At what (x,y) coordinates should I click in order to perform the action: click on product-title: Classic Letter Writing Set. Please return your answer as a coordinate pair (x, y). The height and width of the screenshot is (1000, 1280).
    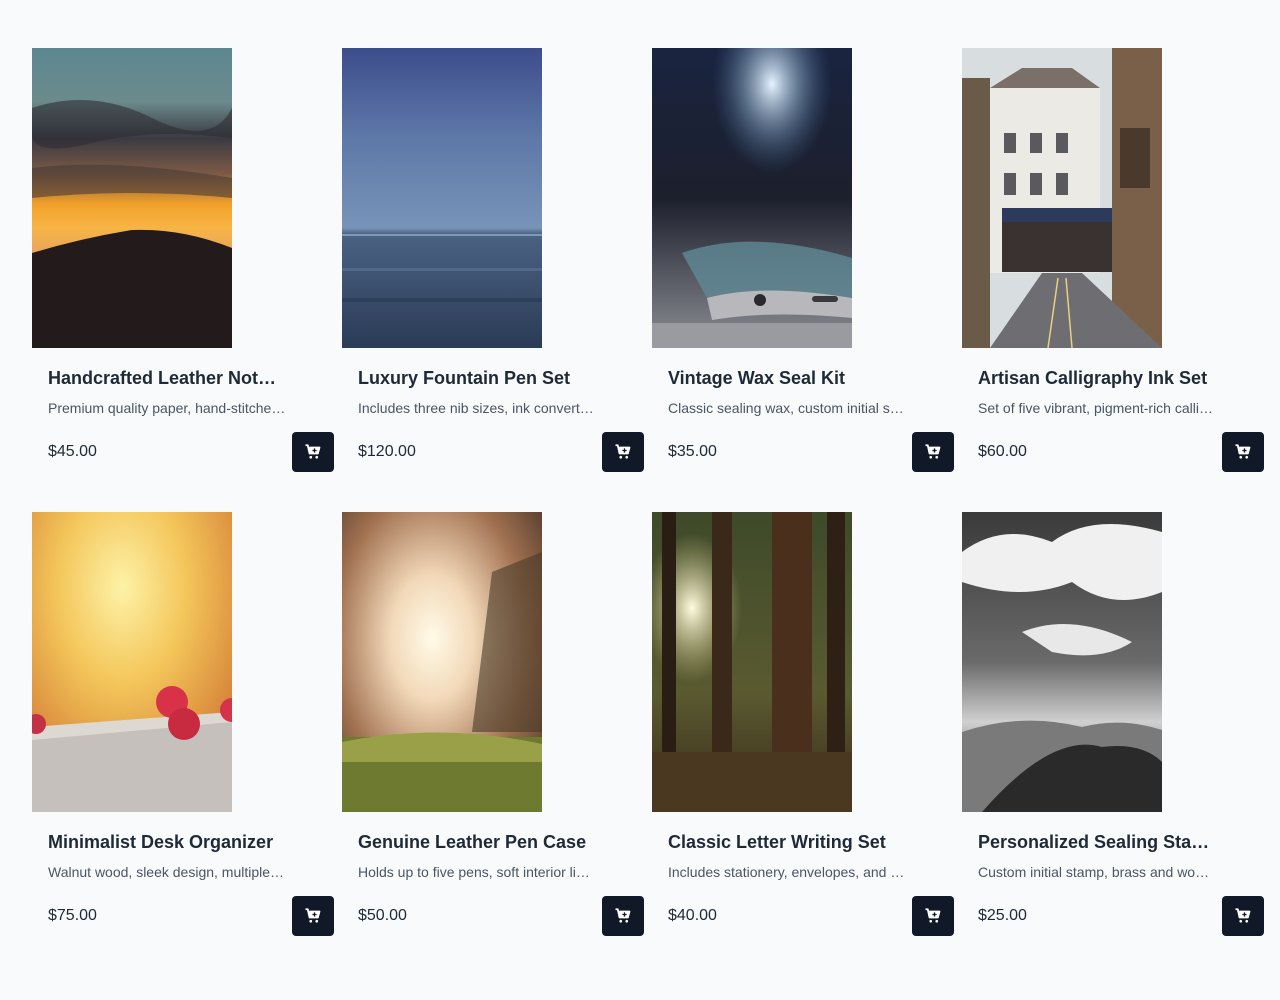
    Looking at the image, I should click on (787, 842).